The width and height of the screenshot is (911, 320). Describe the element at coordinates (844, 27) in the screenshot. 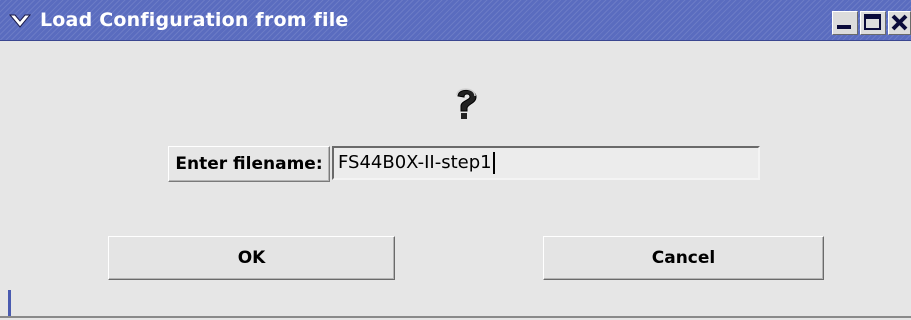

I see `minimize-icon` at that location.